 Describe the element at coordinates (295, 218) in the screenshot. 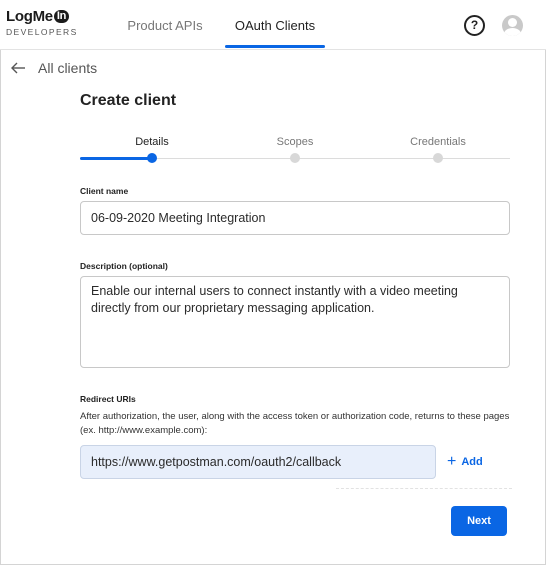

I see `client-name-input: 06-09-2020 Meeting Integration` at that location.